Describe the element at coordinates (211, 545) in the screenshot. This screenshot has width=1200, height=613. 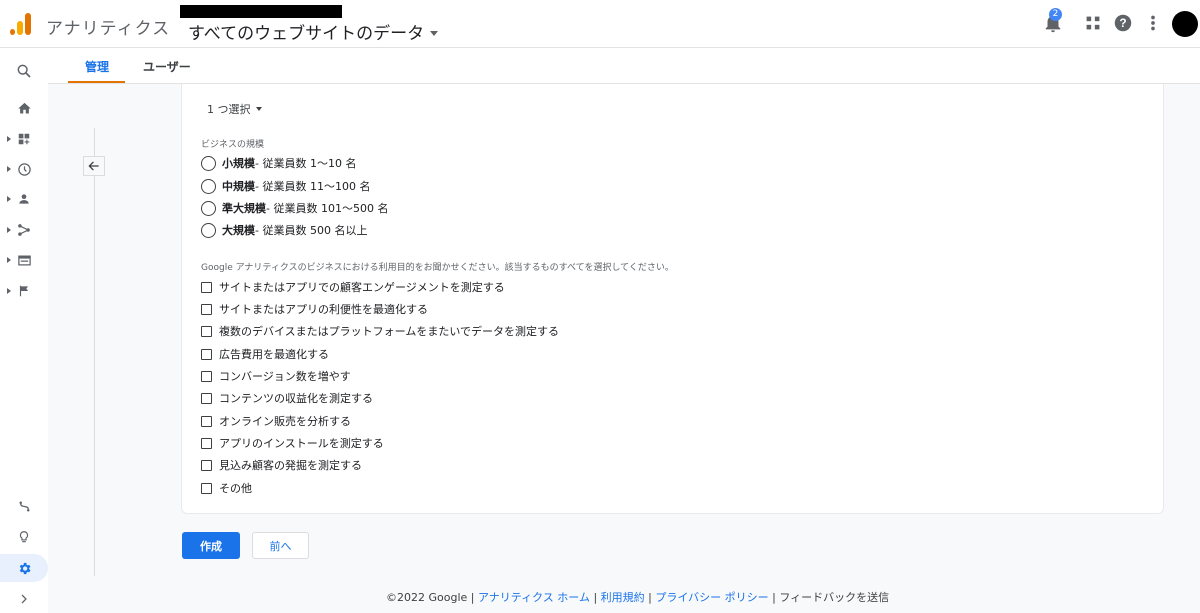
I see `create-button: 作成` at that location.